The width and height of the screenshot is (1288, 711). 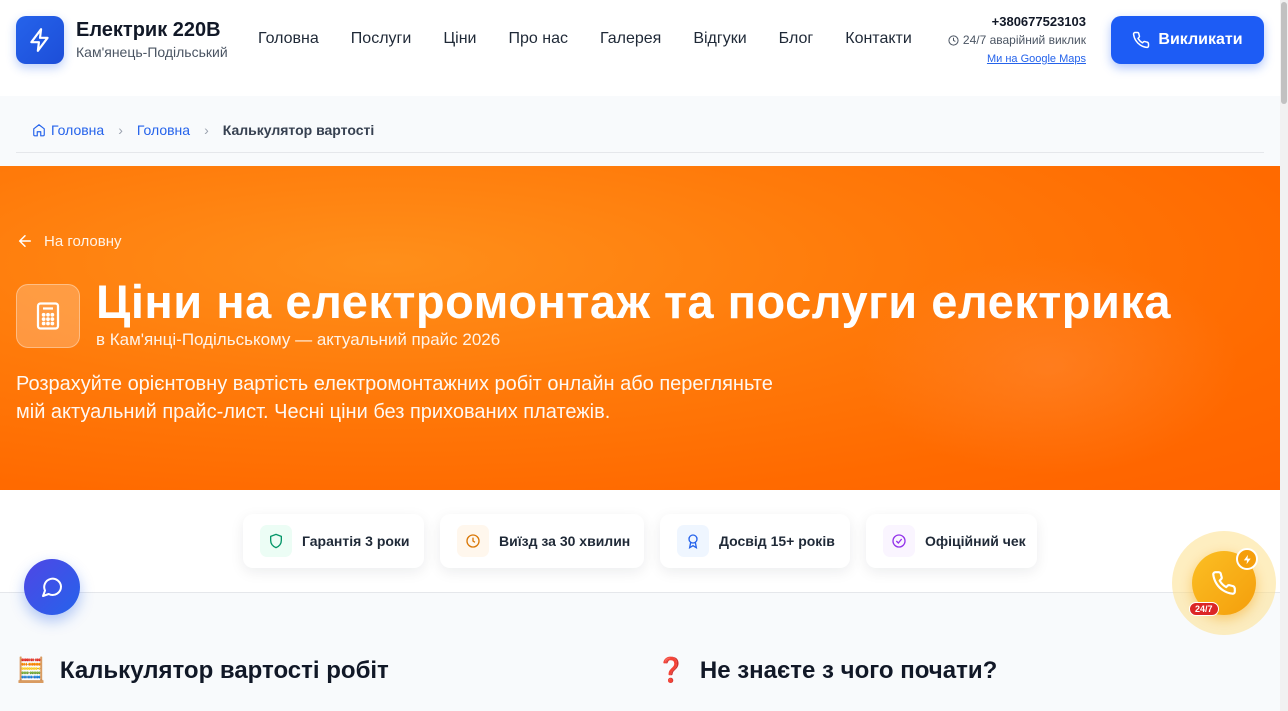 I want to click on scrollbar-thumb, so click(x=1284, y=53).